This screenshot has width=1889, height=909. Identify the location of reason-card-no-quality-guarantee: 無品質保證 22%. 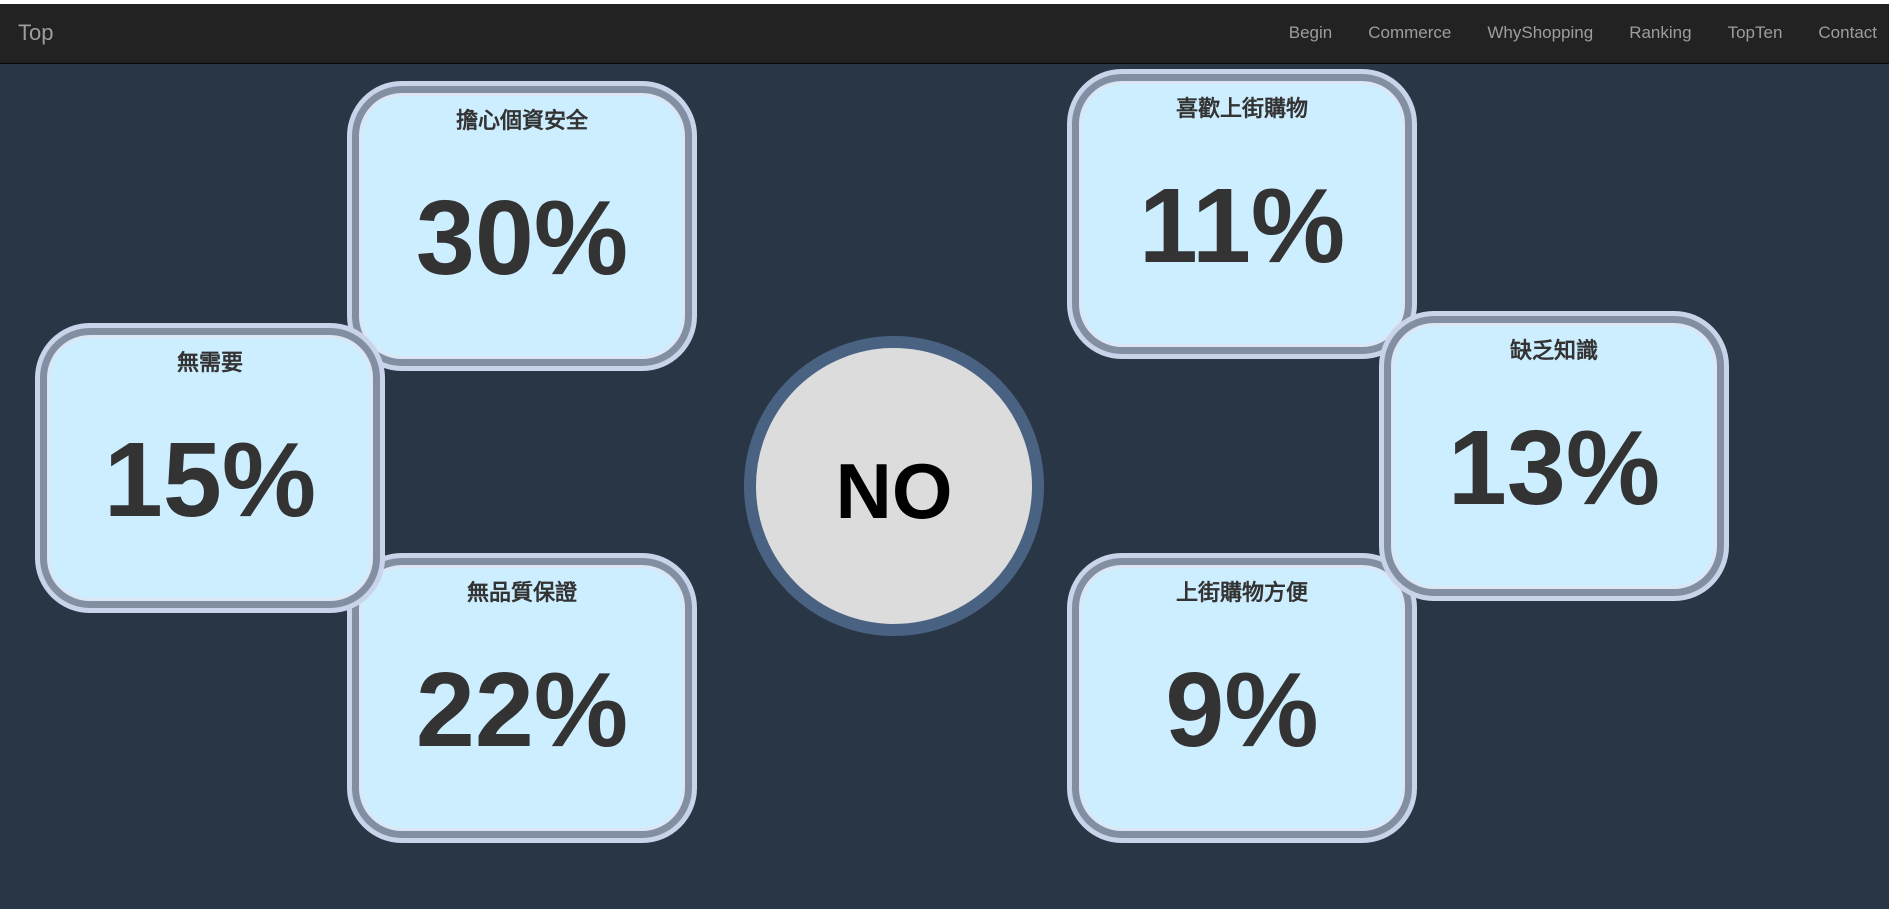
(522, 698).